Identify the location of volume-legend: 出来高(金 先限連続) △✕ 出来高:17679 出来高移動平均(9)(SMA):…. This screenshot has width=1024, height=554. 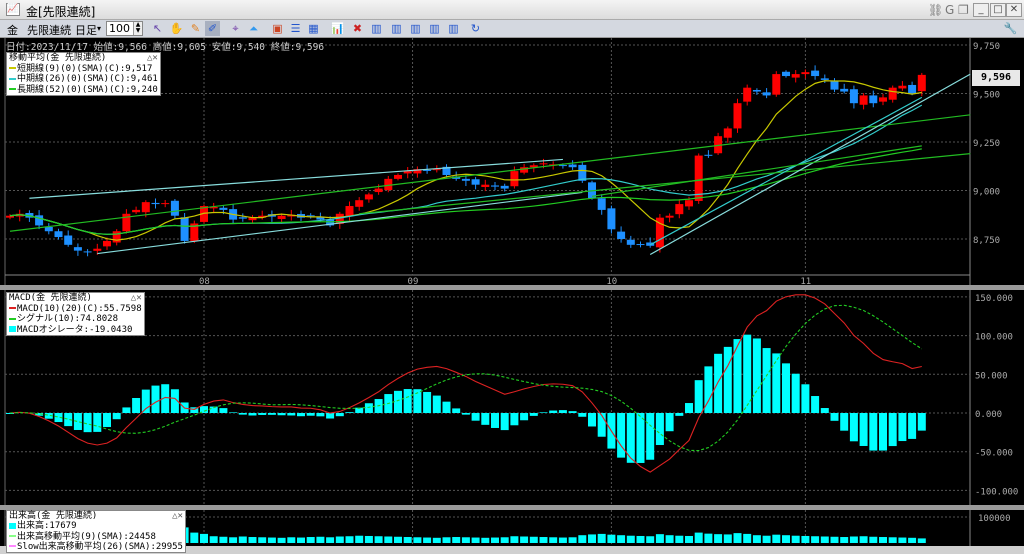
(96, 532).